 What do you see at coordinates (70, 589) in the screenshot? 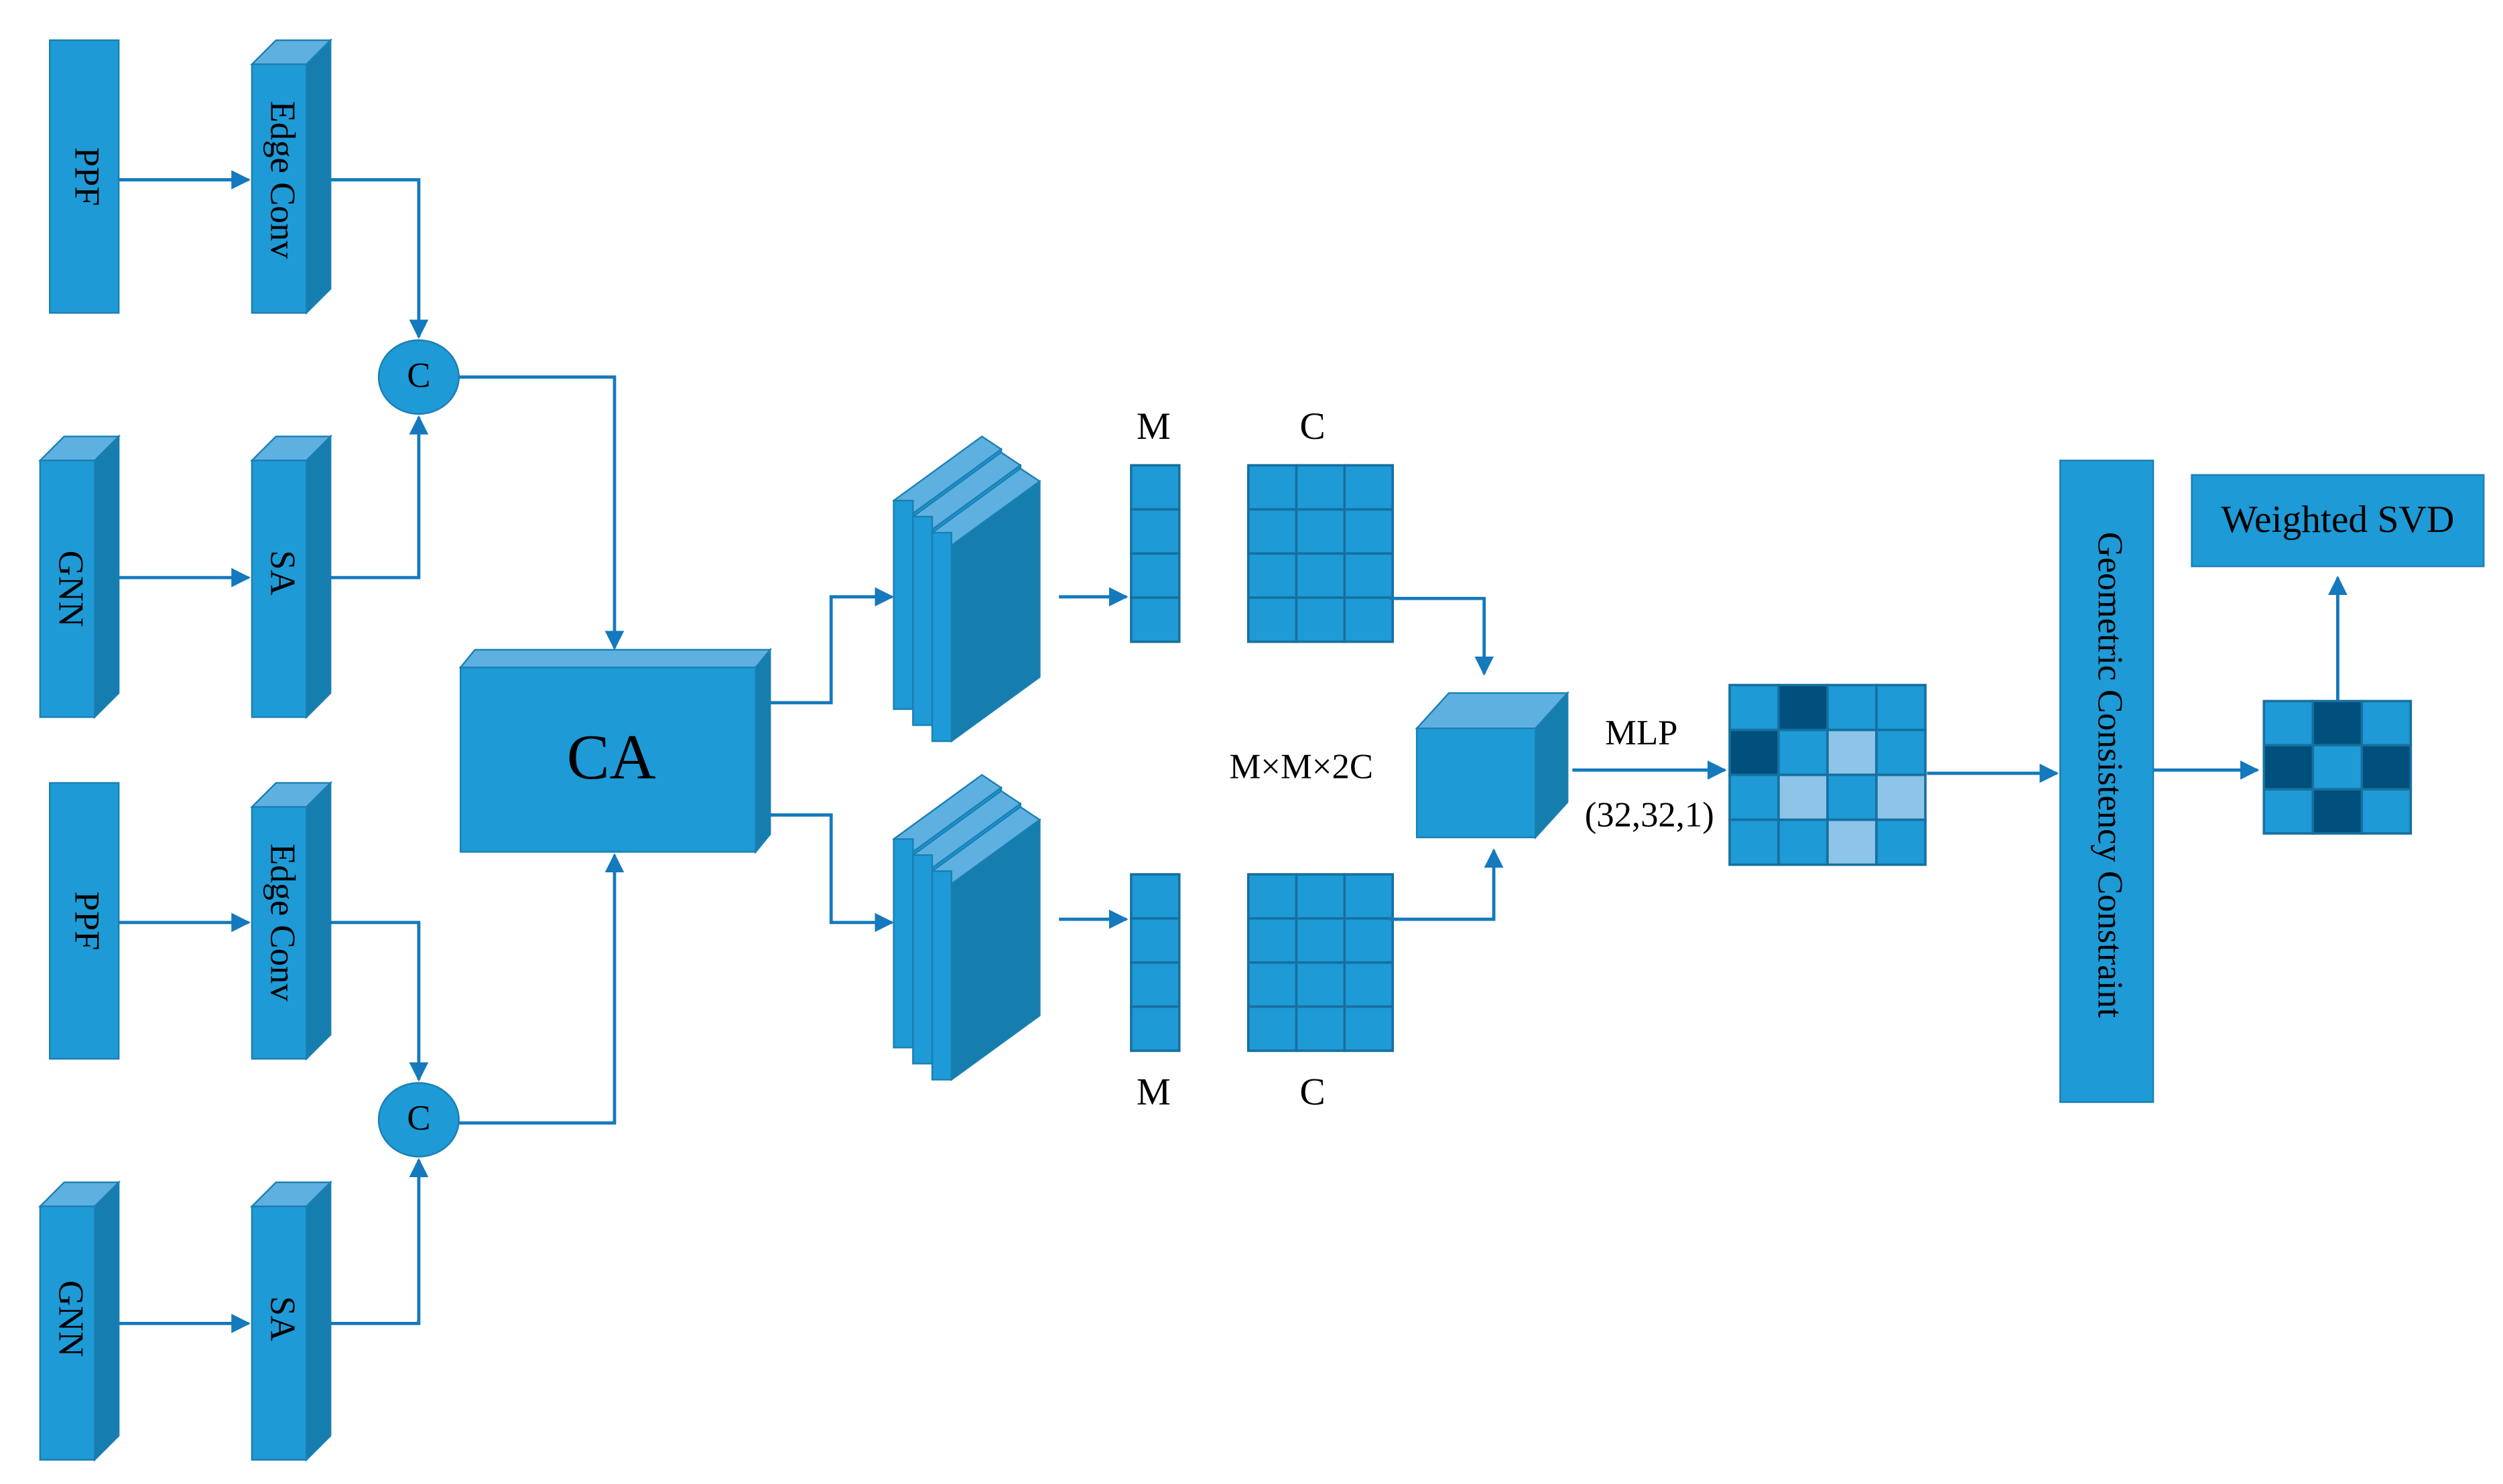
I see `gnn-label-1: GNN` at bounding box center [70, 589].